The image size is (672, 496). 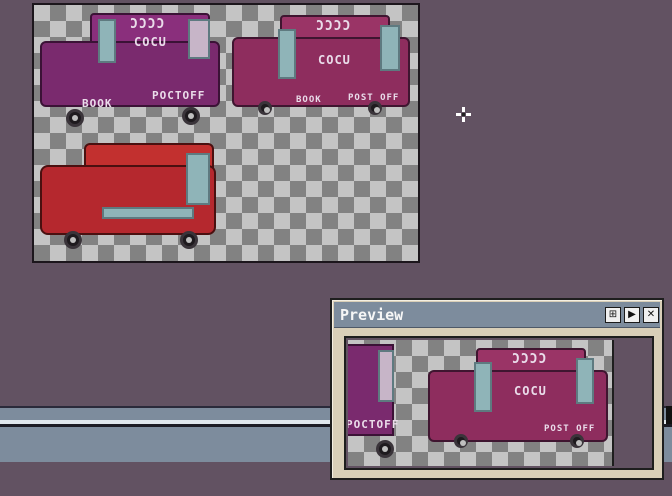 I want to click on red-car-windshield, so click(x=198, y=179).